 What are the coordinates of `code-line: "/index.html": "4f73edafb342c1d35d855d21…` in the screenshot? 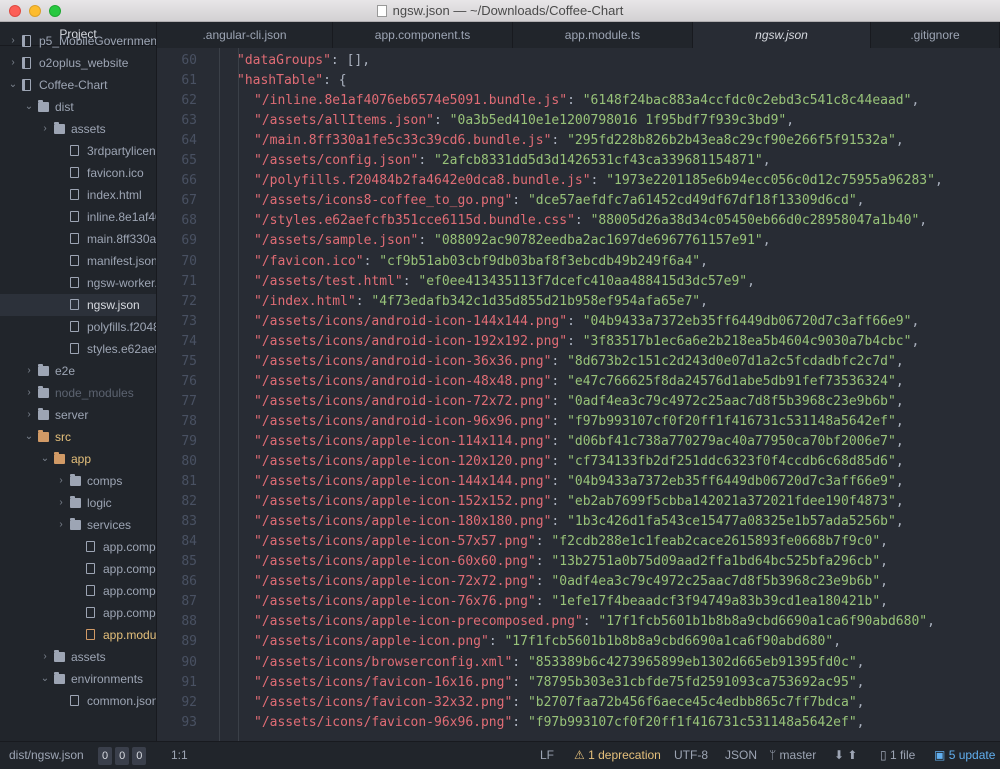 It's located at (481, 302).